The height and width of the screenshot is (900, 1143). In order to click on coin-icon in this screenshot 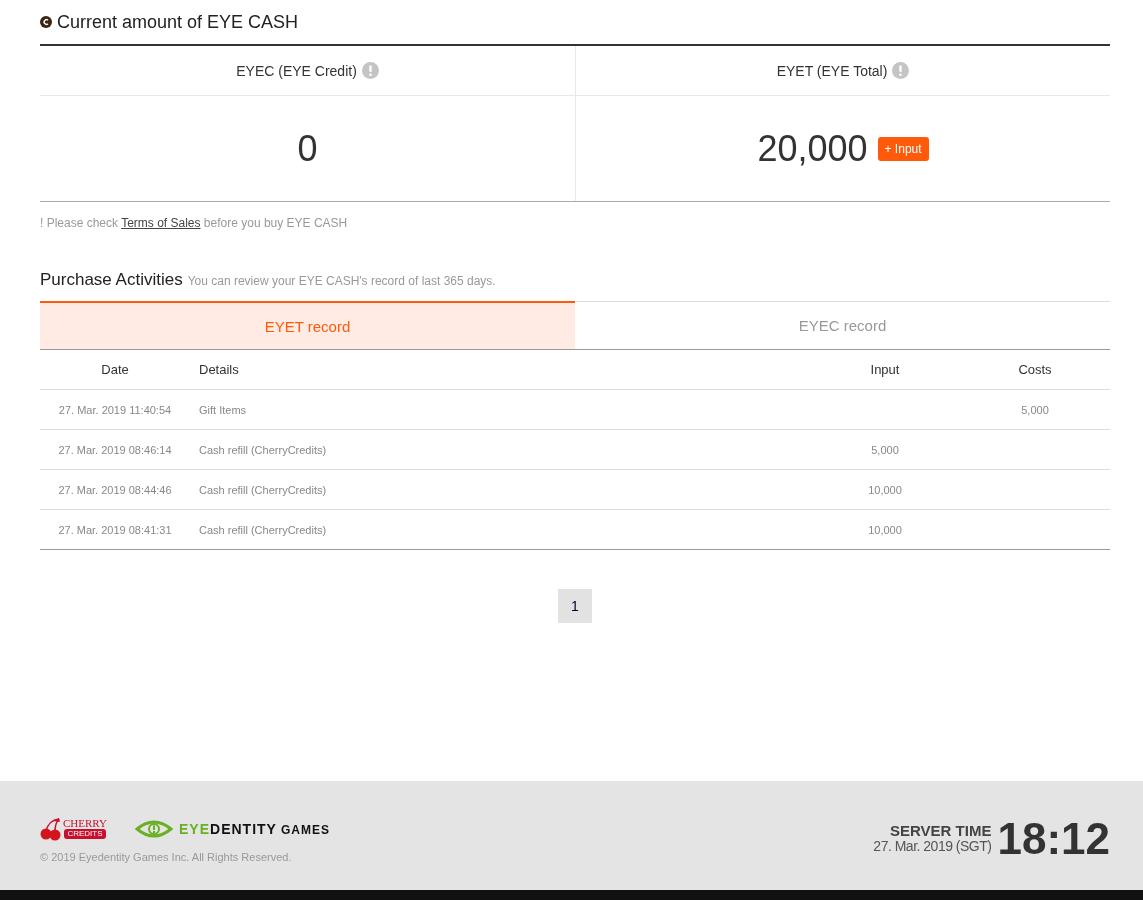, I will do `click(46, 22)`.